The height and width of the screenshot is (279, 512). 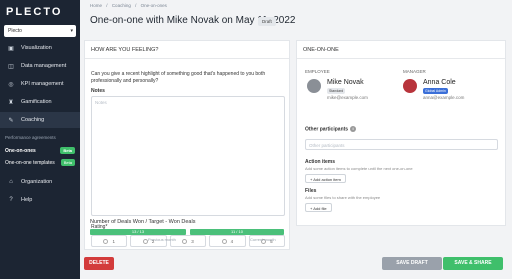 I want to click on manager-email: anna@example.com, so click(x=444, y=97).